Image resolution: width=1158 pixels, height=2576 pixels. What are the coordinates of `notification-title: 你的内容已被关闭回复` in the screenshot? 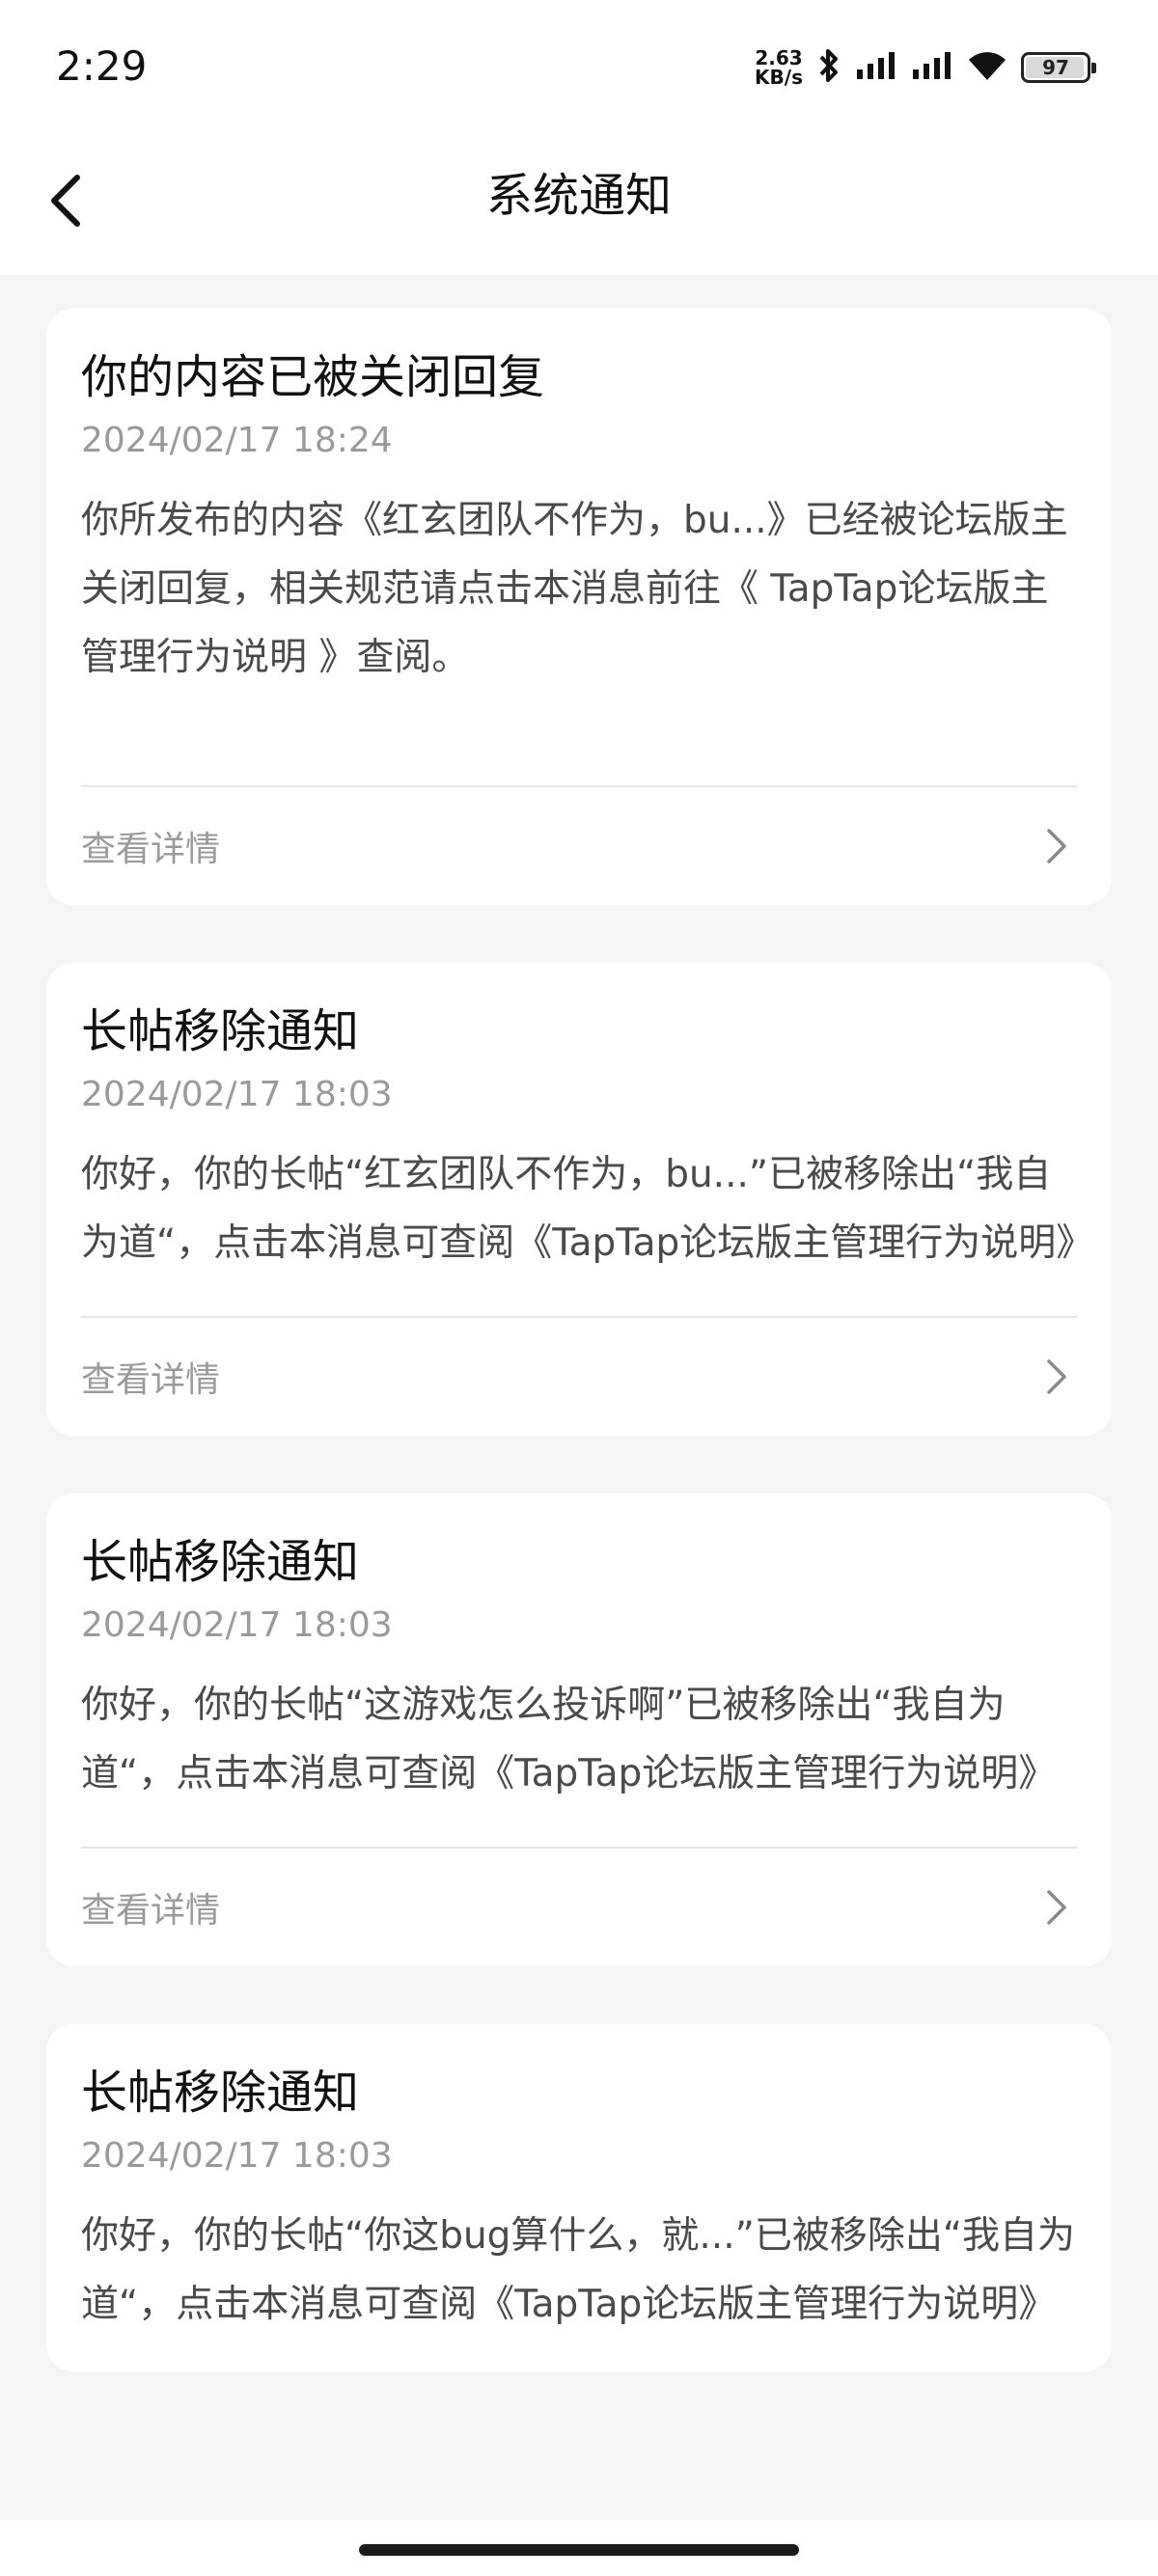 It's located at (313, 377).